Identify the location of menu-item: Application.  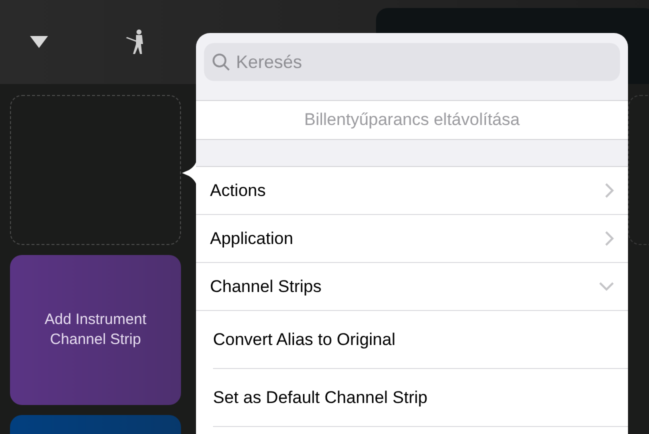
(412, 239).